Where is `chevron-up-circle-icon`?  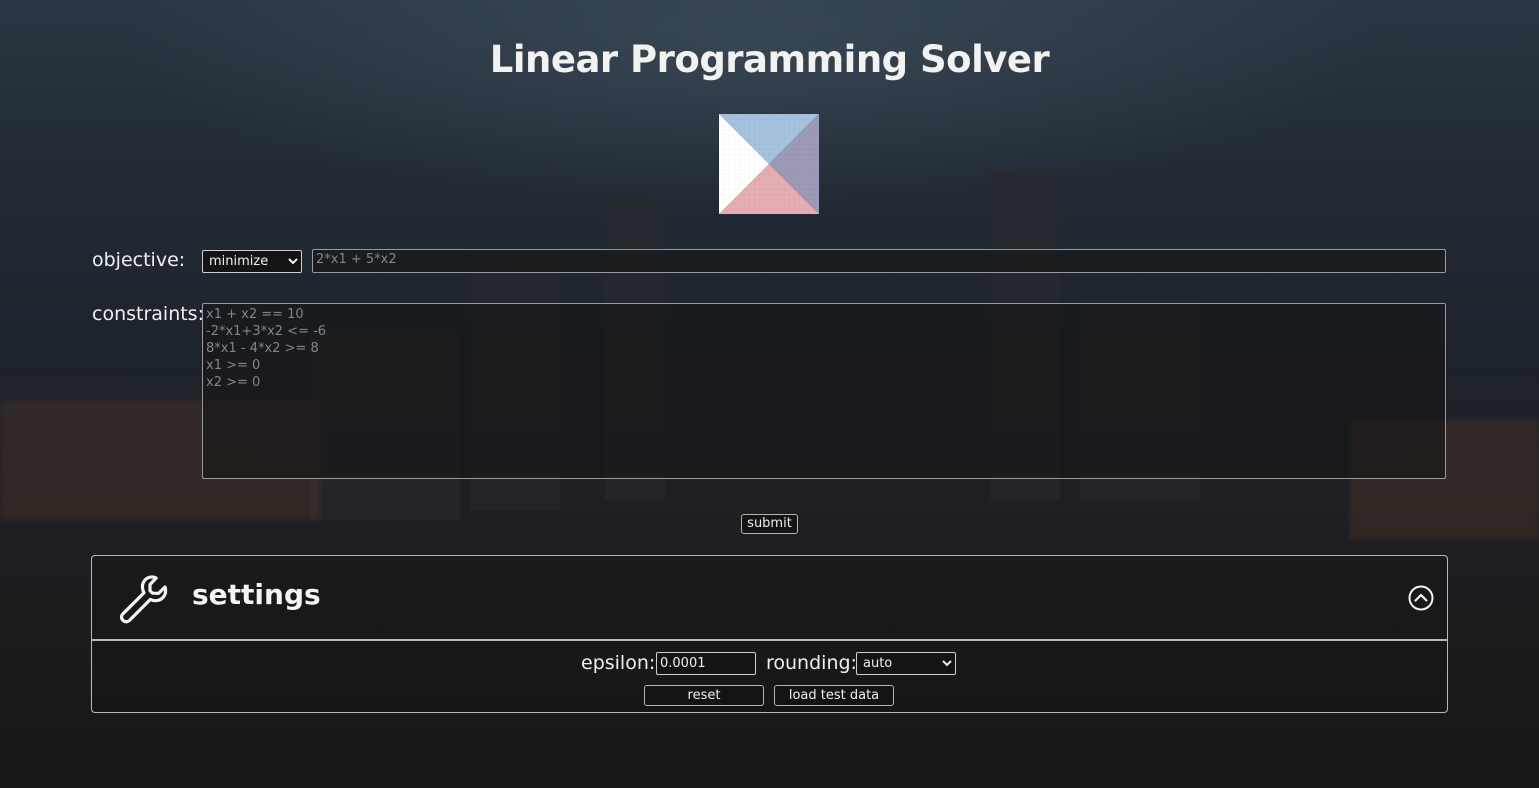
chevron-up-circle-icon is located at coordinates (1421, 598).